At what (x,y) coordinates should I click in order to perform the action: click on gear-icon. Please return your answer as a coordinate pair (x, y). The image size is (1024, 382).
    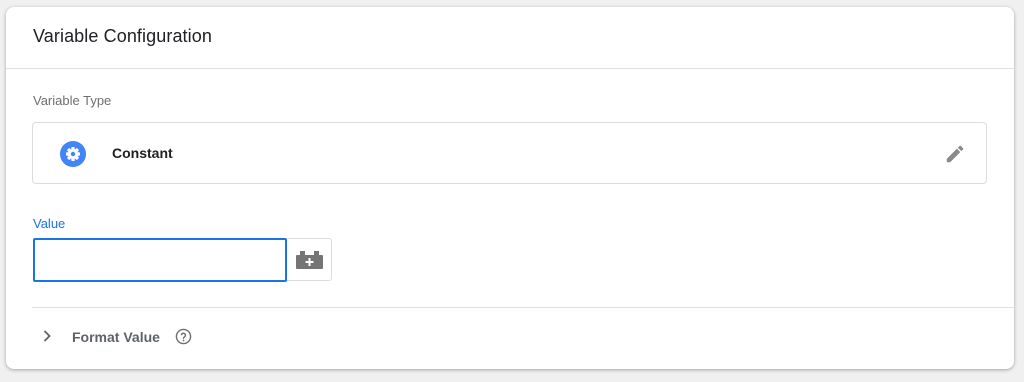
    Looking at the image, I should click on (73, 154).